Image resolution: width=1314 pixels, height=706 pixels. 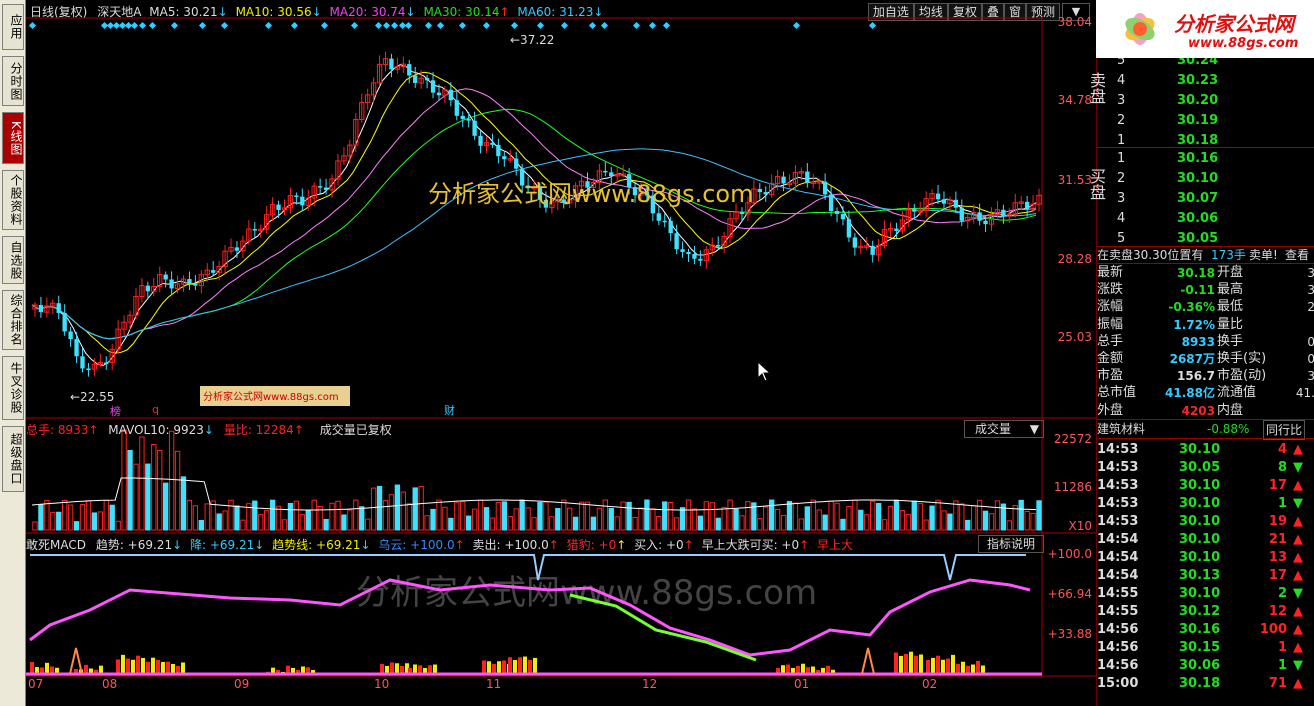 What do you see at coordinates (1230, 410) in the screenshot?
I see `quote-key2: 内盘` at bounding box center [1230, 410].